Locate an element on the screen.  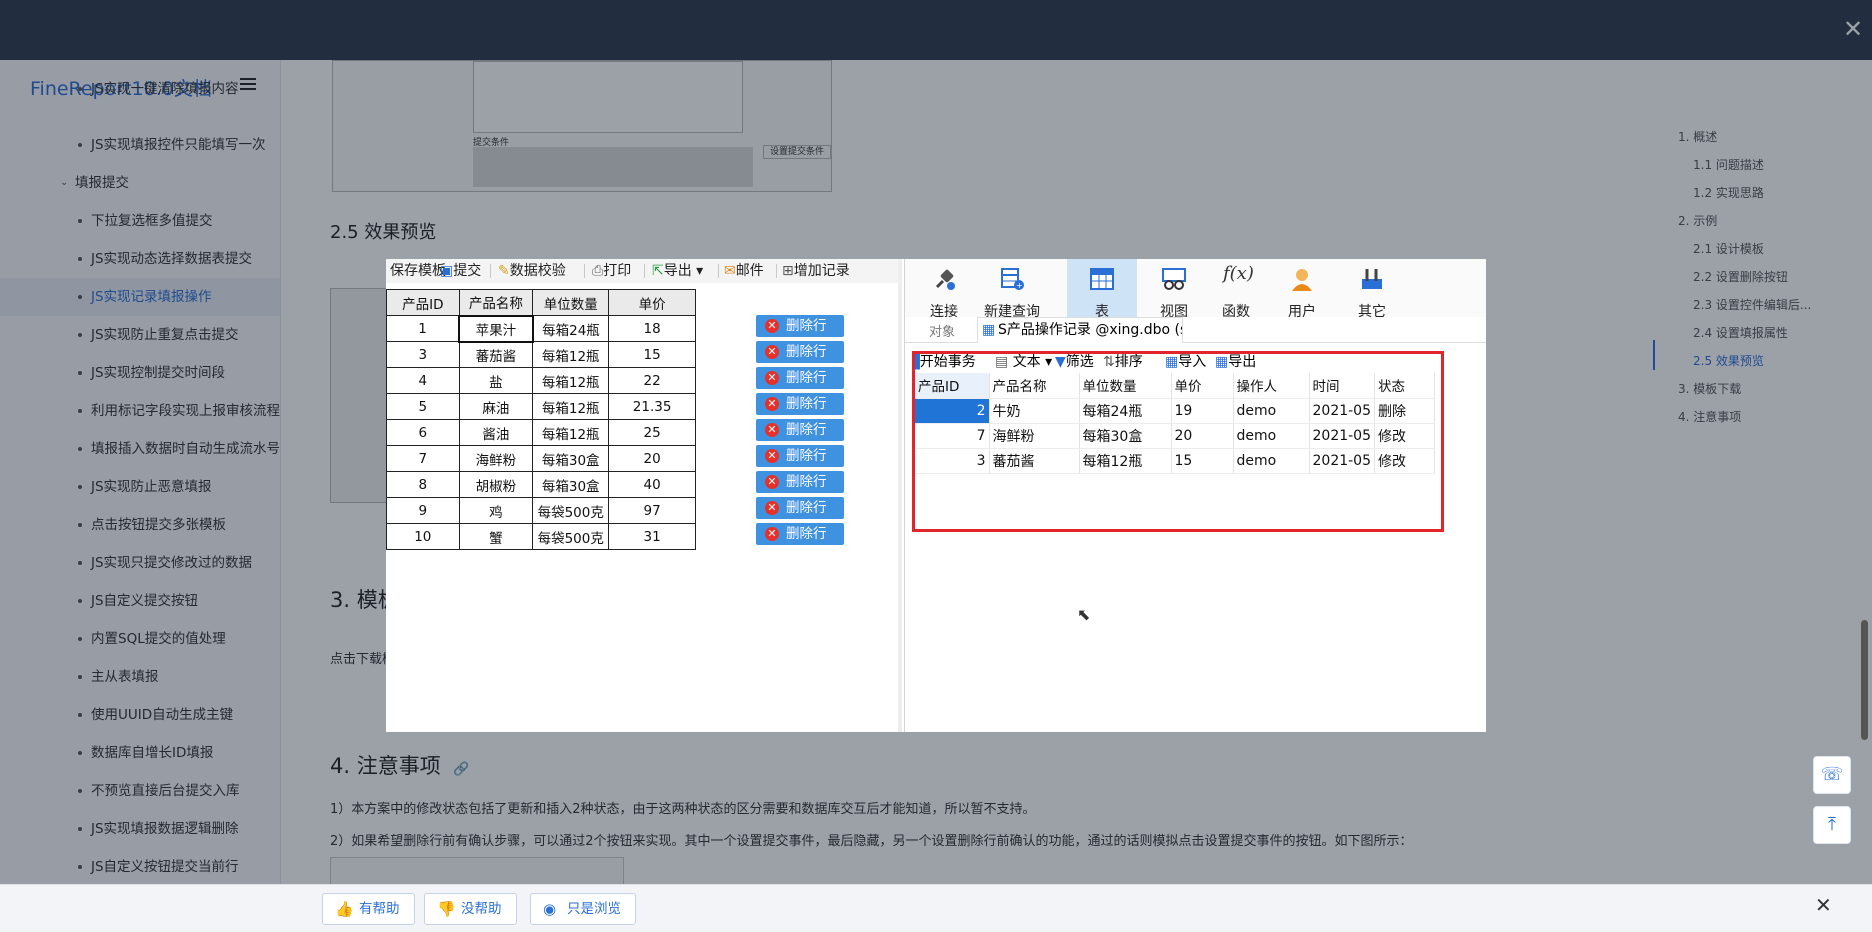
report-cell: 酱油 is located at coordinates (496, 432).